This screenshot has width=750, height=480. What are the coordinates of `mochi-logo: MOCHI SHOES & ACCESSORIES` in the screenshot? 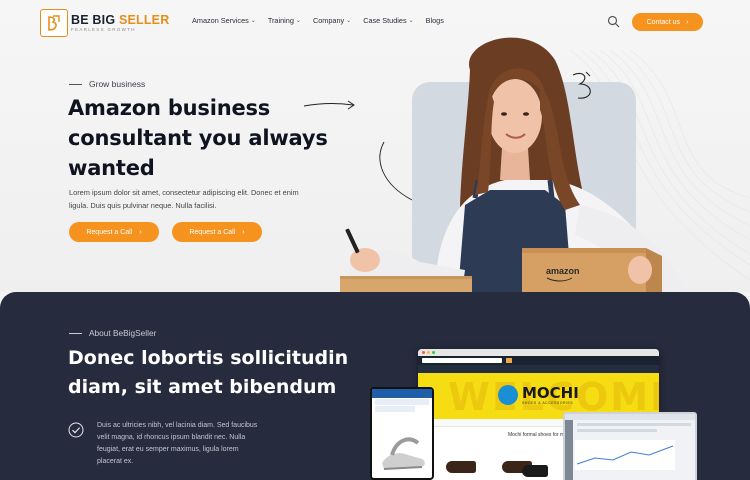 It's located at (538, 395).